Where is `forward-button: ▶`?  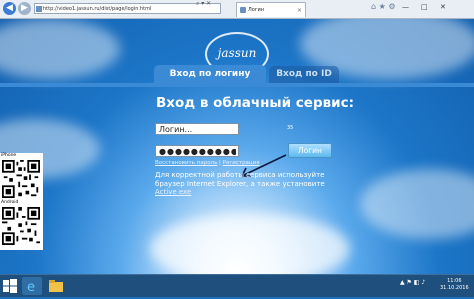 forward-button: ▶ is located at coordinates (24, 8).